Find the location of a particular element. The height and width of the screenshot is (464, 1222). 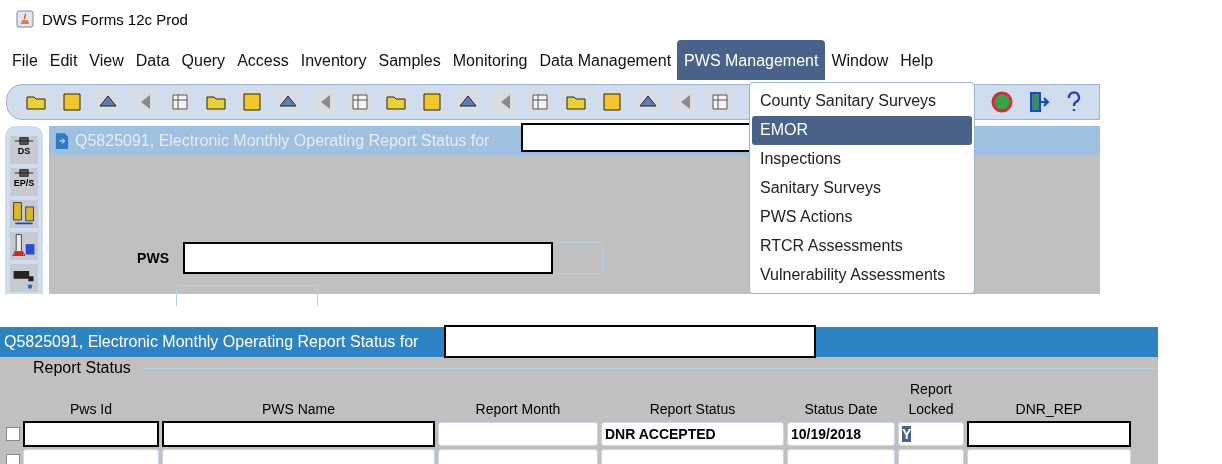

column-header: PWS Name is located at coordinates (298, 409).